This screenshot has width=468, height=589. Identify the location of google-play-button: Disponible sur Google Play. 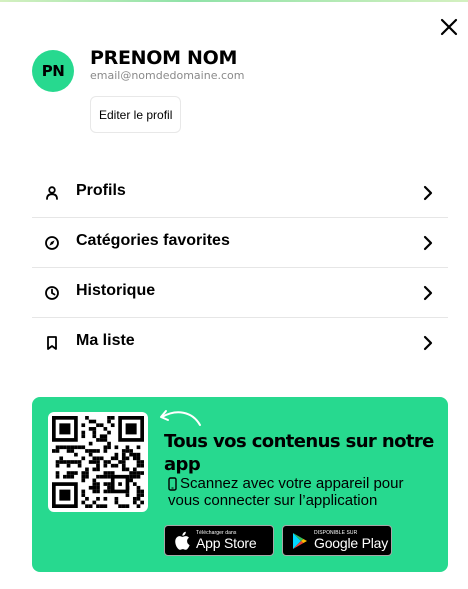
(337, 540).